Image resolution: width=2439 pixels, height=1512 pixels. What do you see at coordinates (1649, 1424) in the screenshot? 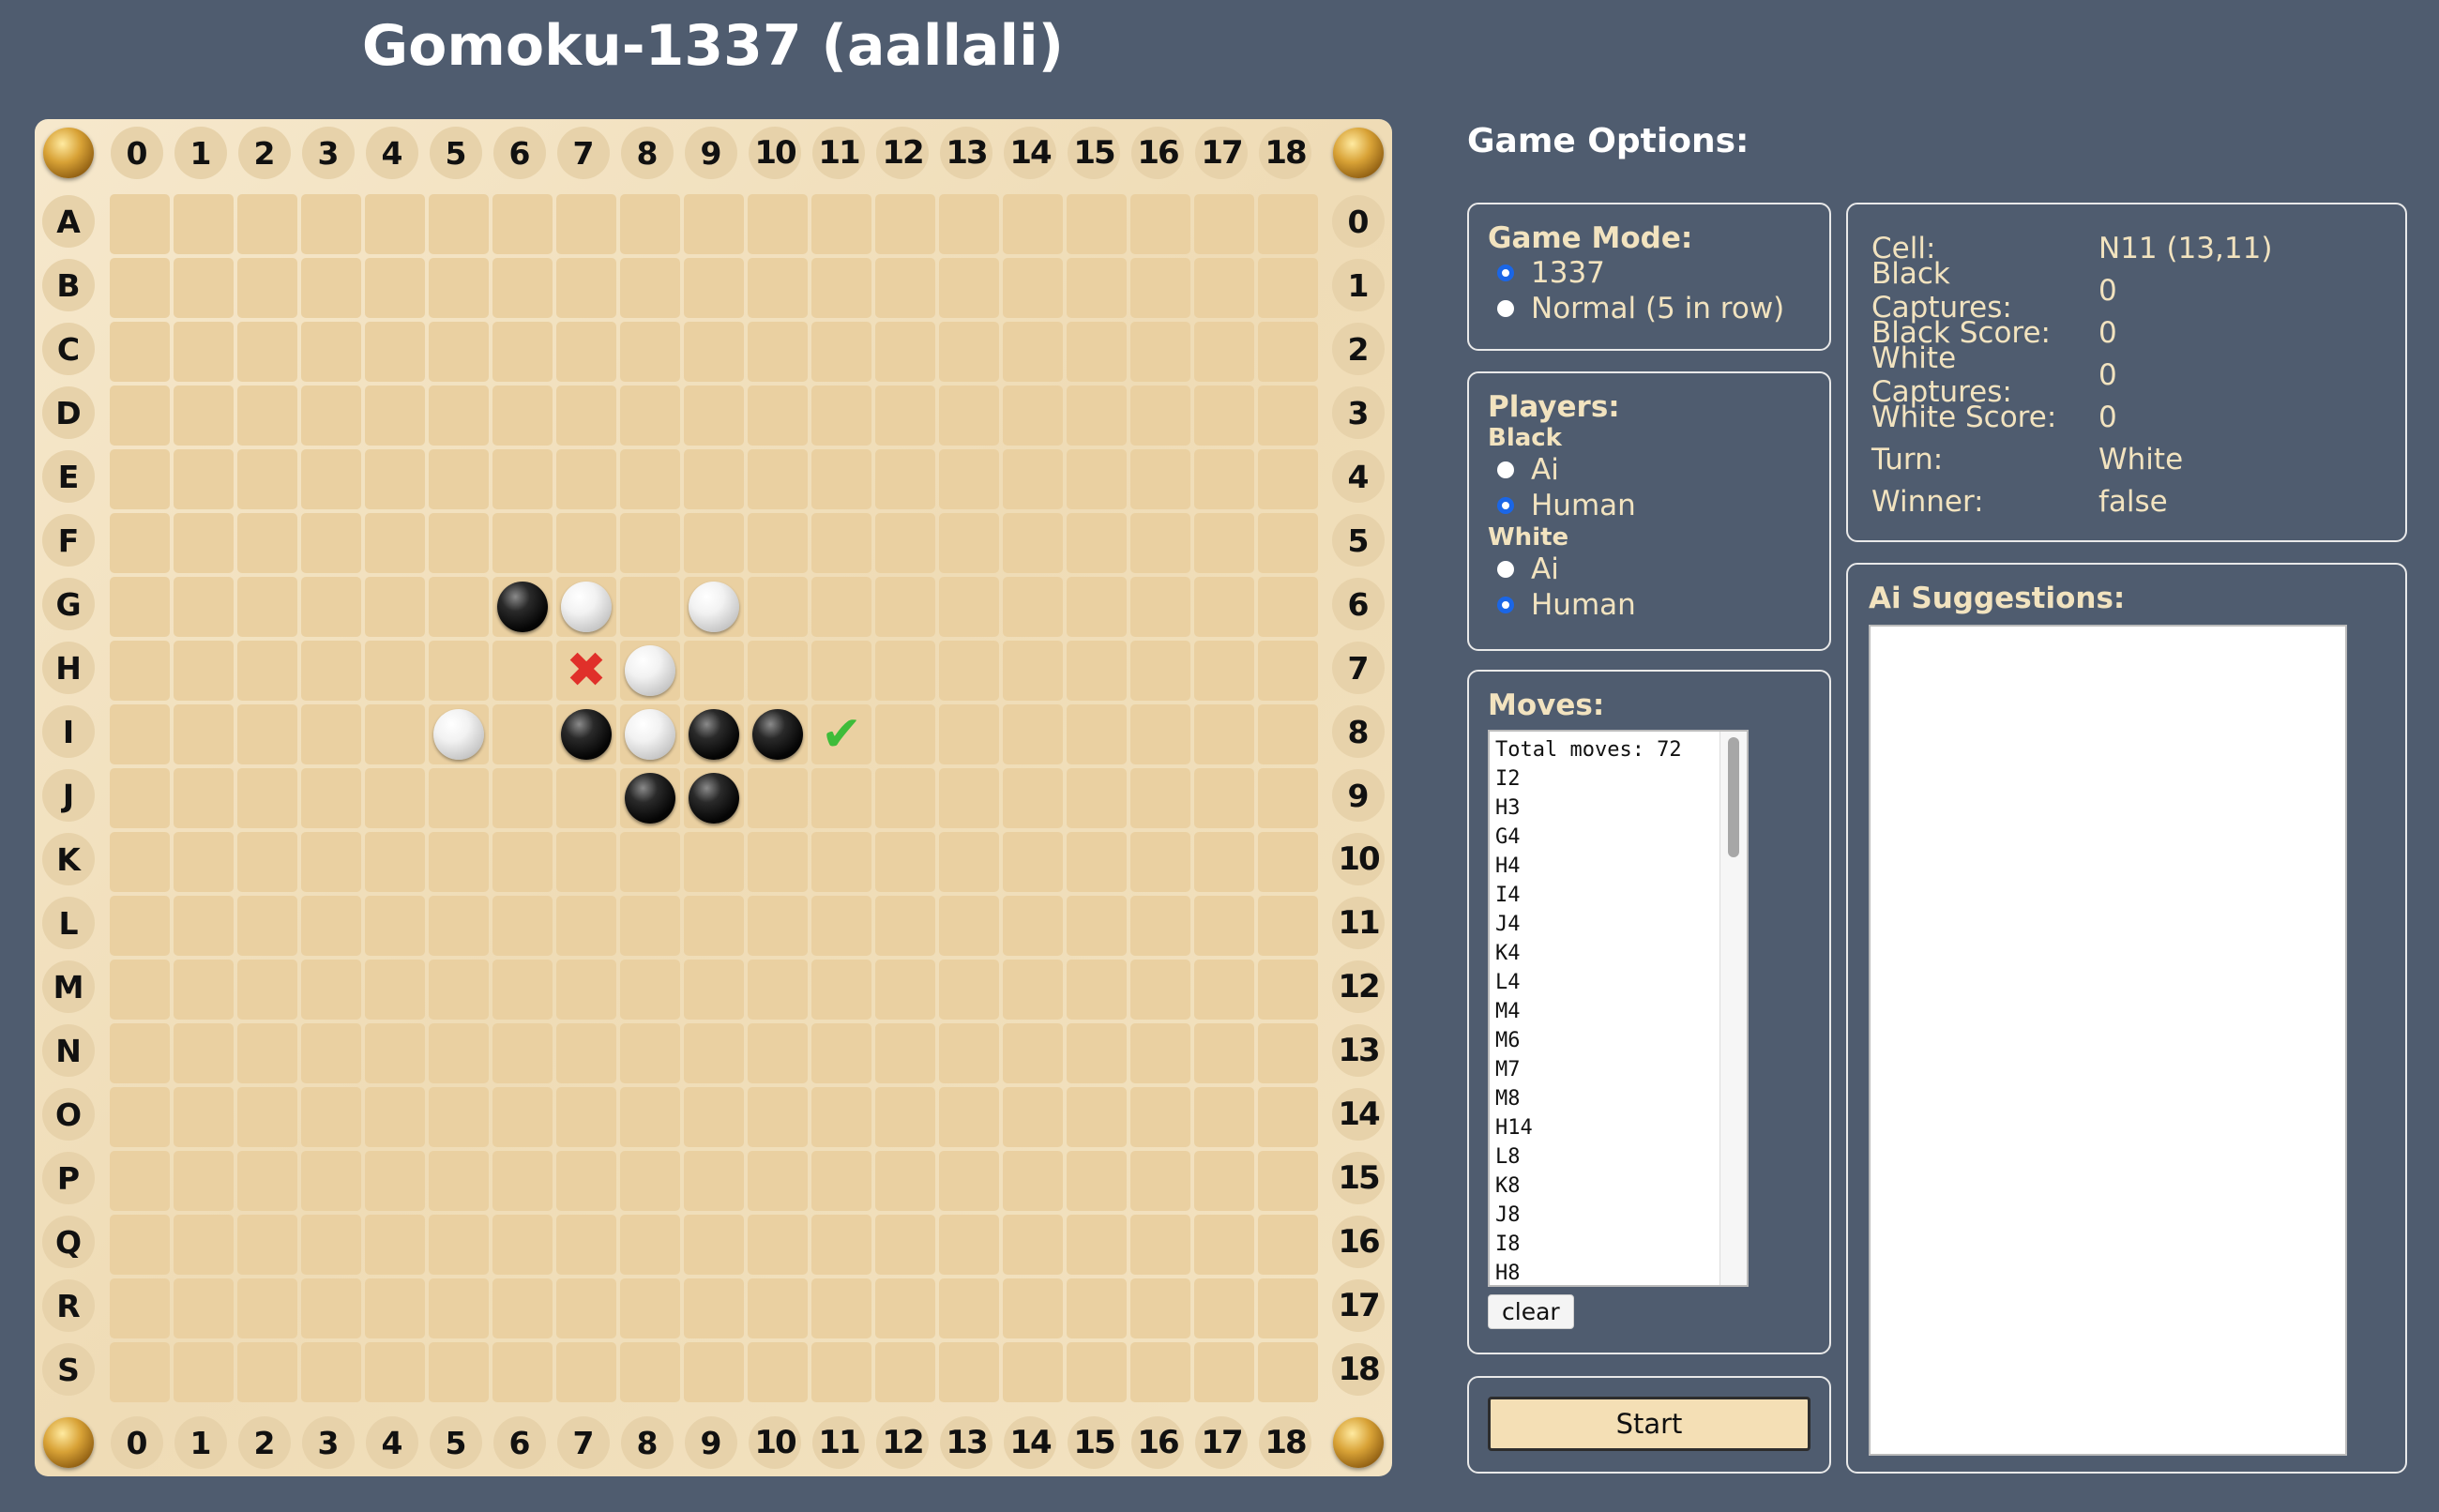
I see `start-button: Start` at bounding box center [1649, 1424].